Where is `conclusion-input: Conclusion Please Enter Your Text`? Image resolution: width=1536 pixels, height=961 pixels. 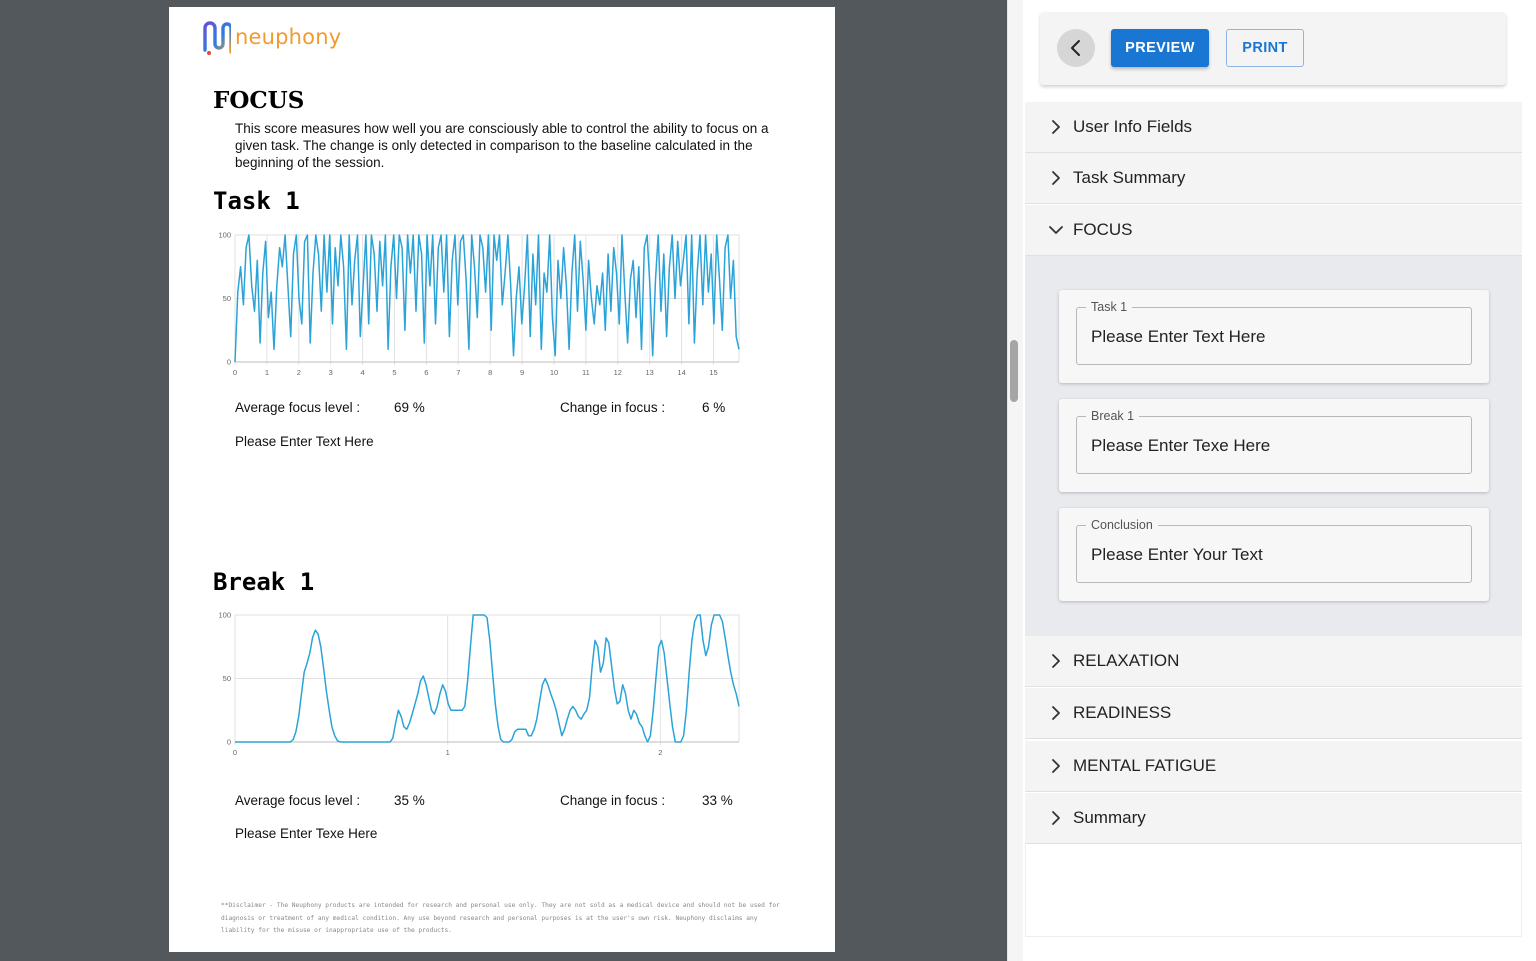 conclusion-input: Conclusion Please Enter Your Text is located at coordinates (1274, 550).